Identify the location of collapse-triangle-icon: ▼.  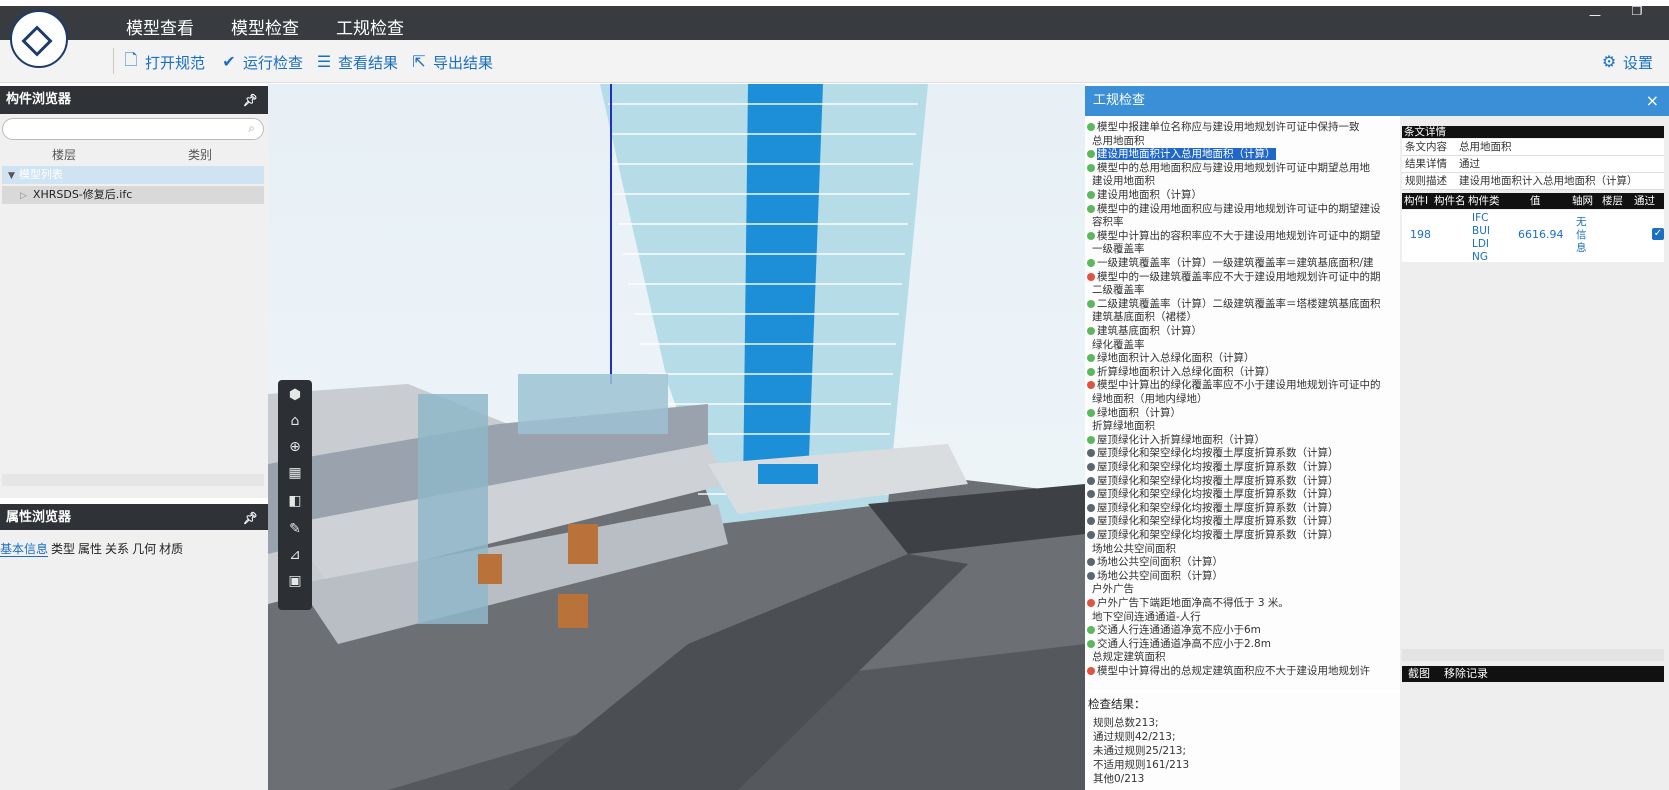
(11, 176).